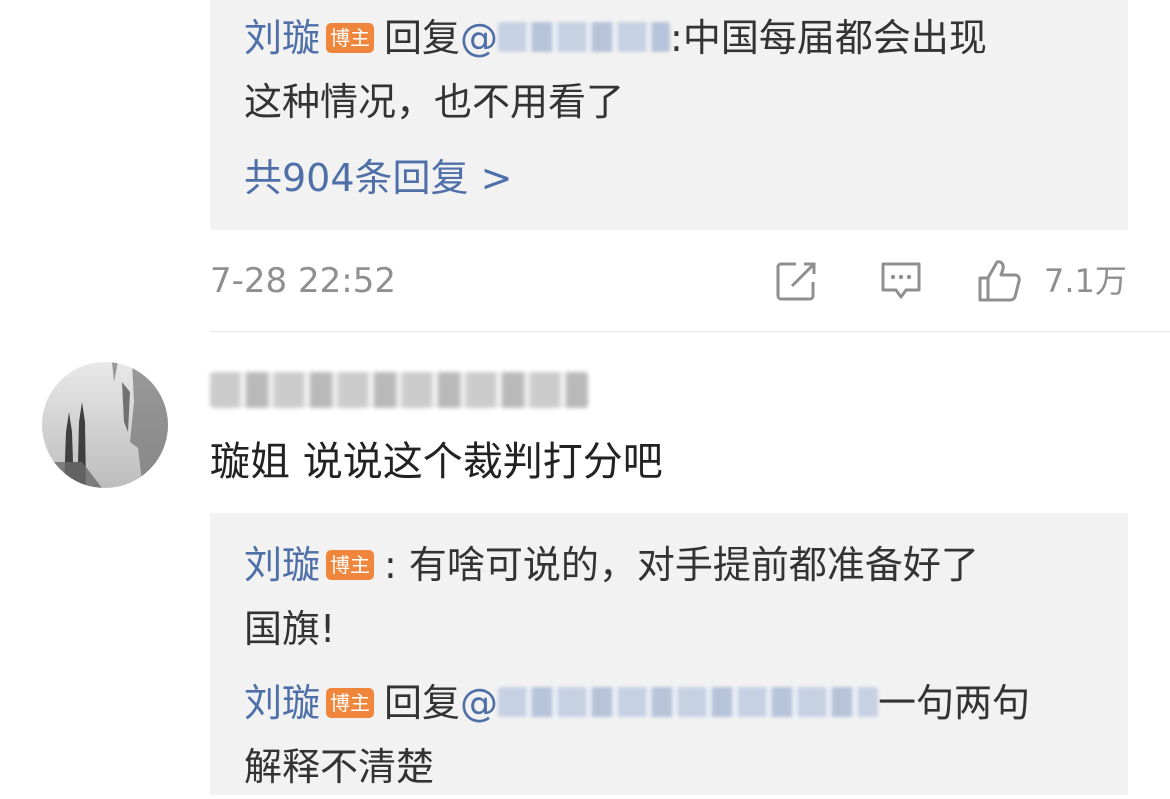  What do you see at coordinates (1085, 281) in the screenshot?
I see `like-count: 7.1万` at bounding box center [1085, 281].